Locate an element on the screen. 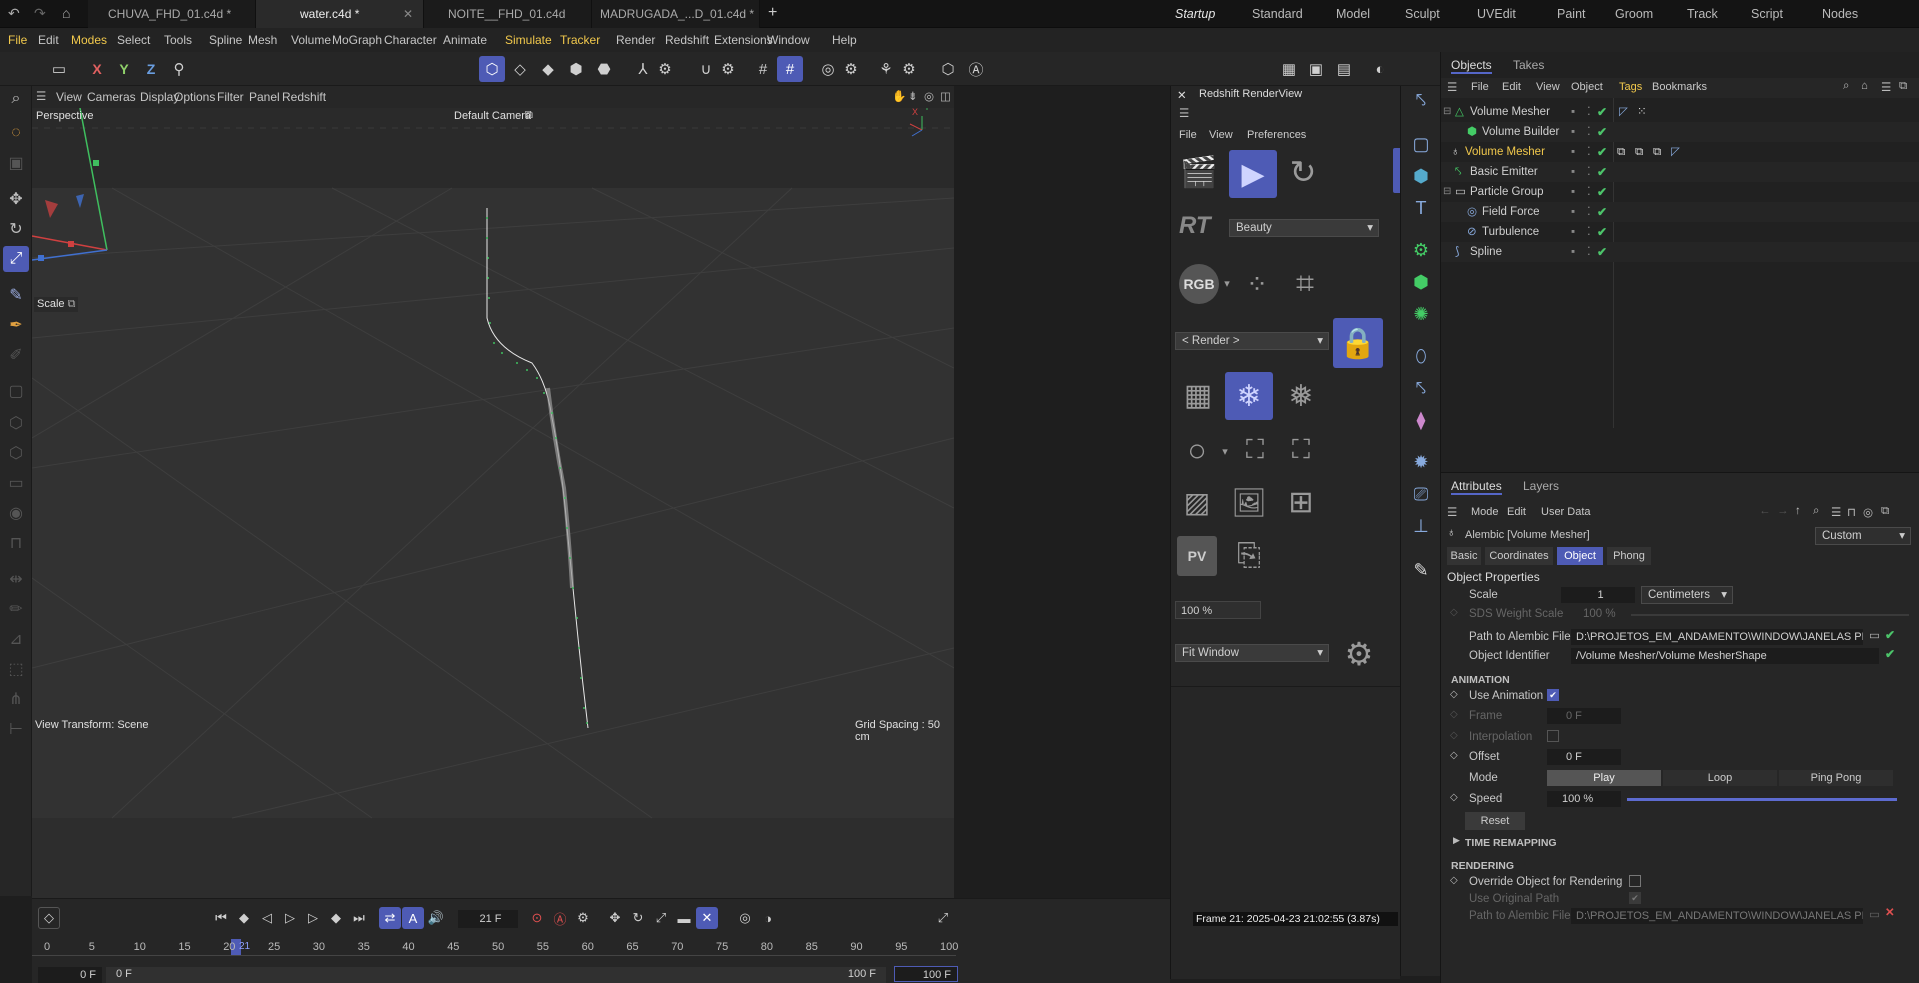 Image resolution: width=1919 pixels, height=983 pixels. folder-icon: ▭ is located at coordinates (1874, 635).